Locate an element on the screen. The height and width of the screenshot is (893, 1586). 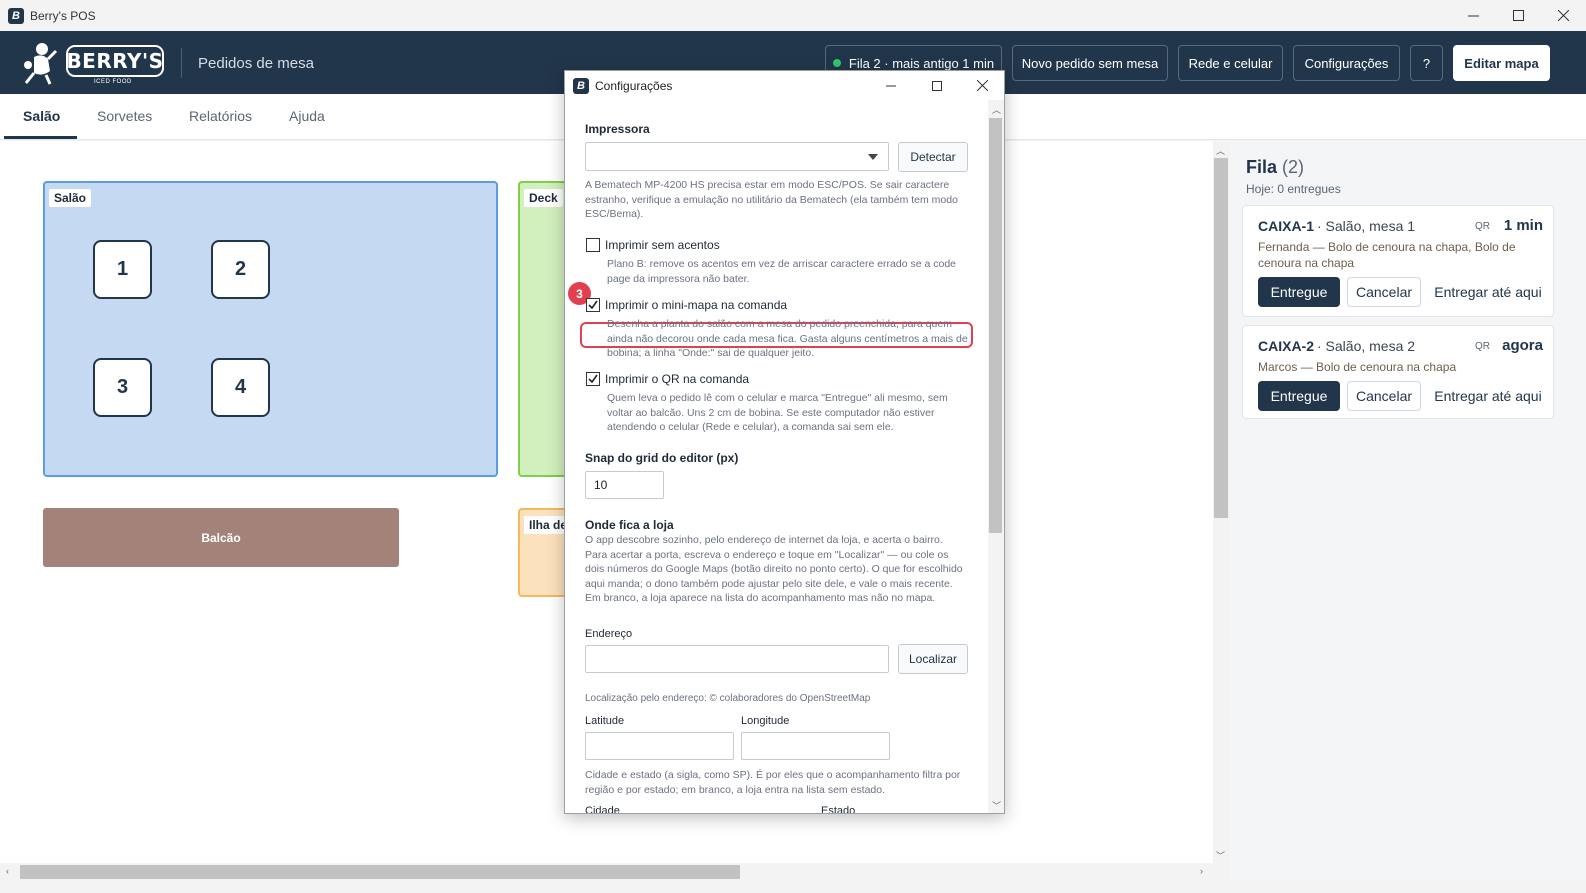
new-order-button: Novo pedido sem mesa is located at coordinates (1090, 63).